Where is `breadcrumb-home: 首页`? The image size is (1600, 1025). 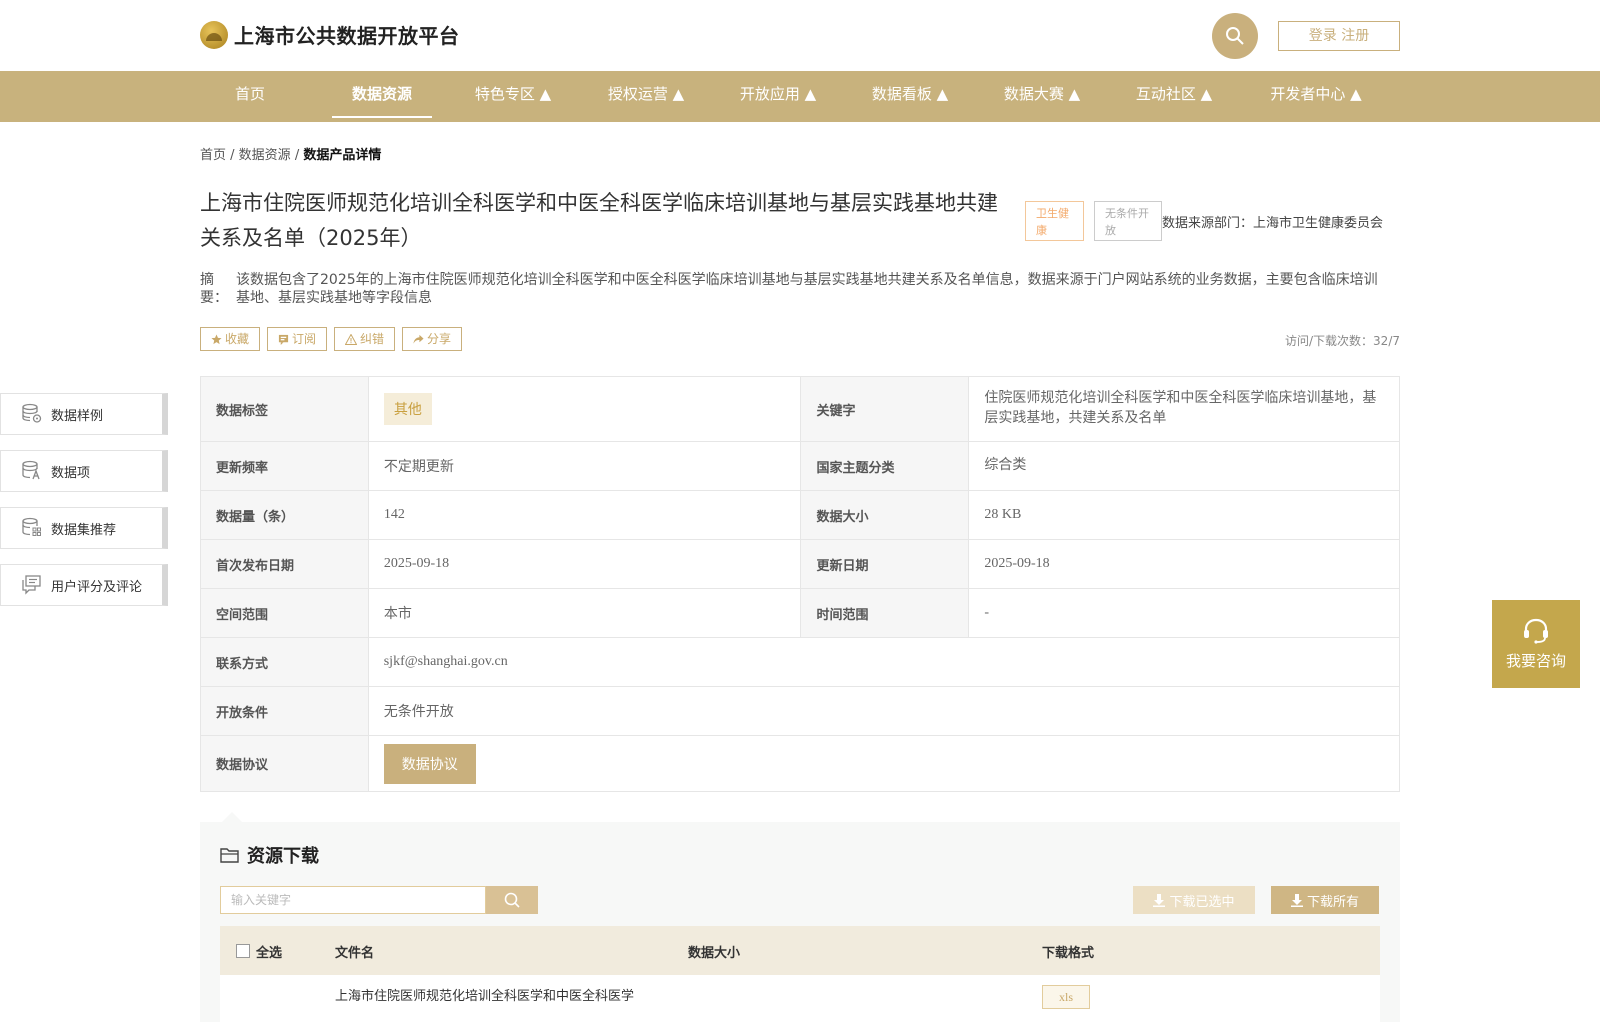 breadcrumb-home: 首页 is located at coordinates (213, 155).